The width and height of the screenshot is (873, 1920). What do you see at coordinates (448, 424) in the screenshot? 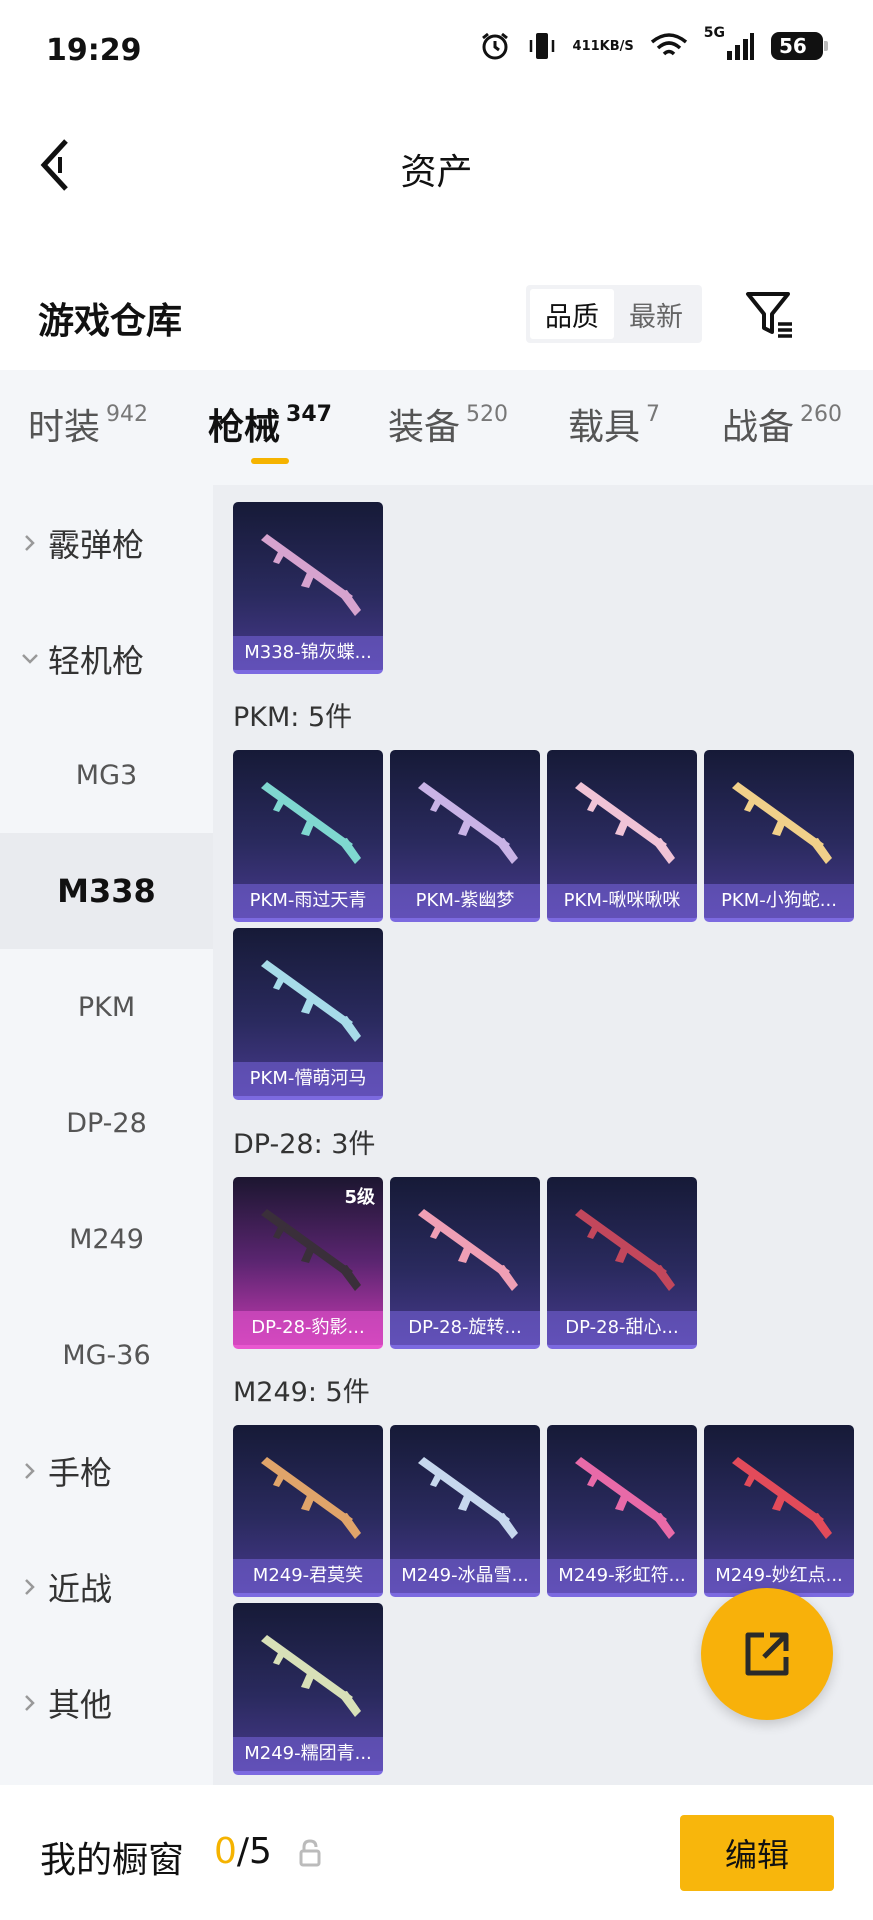
I see `tab-equipment: 装备 520` at bounding box center [448, 424].